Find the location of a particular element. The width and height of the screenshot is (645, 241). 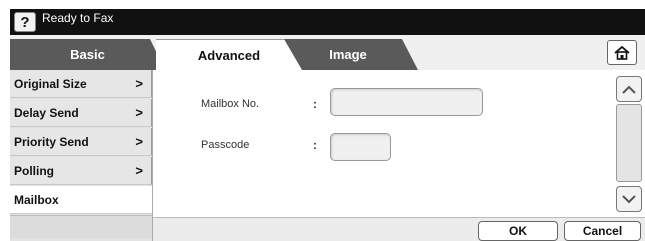

menu-item-original-size: Original Size > is located at coordinates (81, 84).